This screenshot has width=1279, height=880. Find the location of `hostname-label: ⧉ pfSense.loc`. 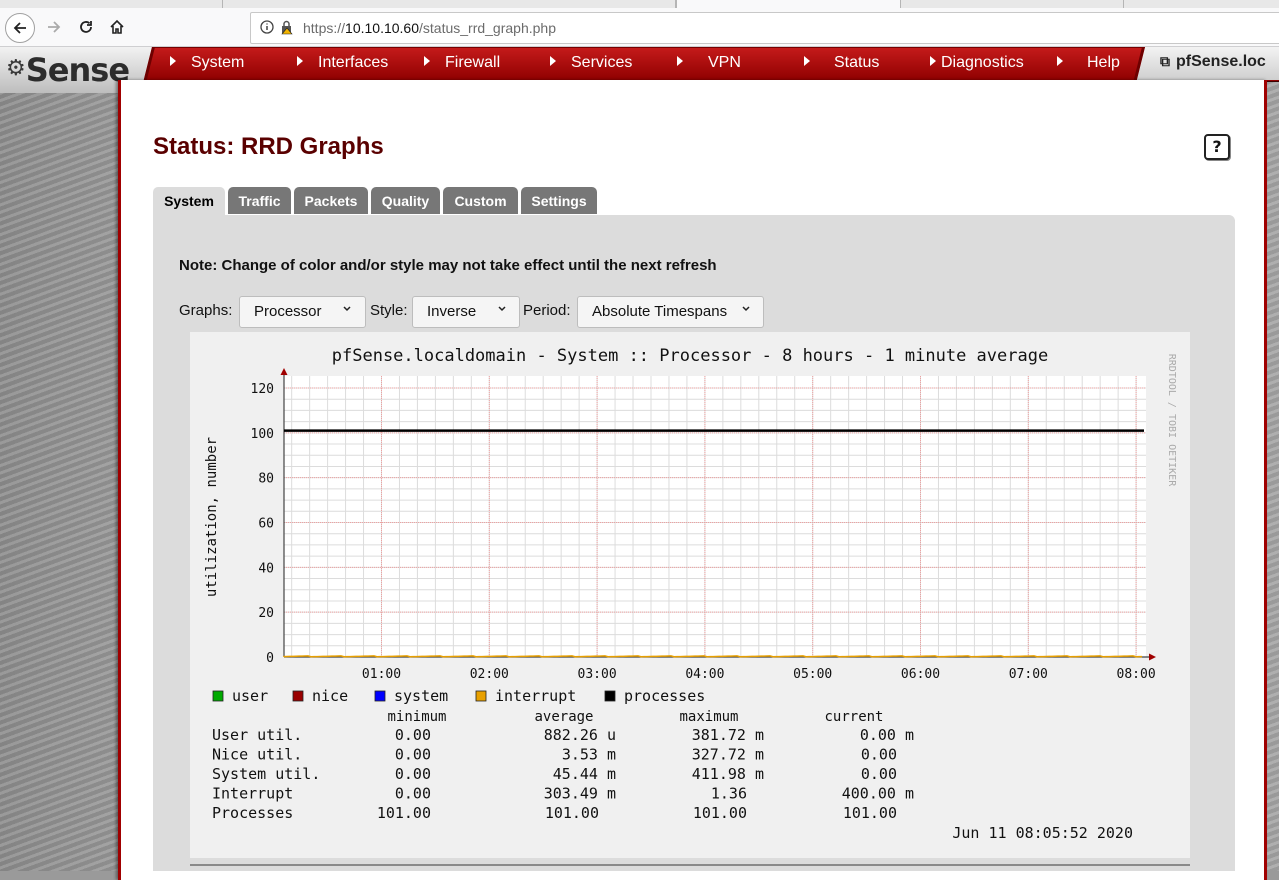

hostname-label: ⧉ pfSense.loc is located at coordinates (1213, 61).